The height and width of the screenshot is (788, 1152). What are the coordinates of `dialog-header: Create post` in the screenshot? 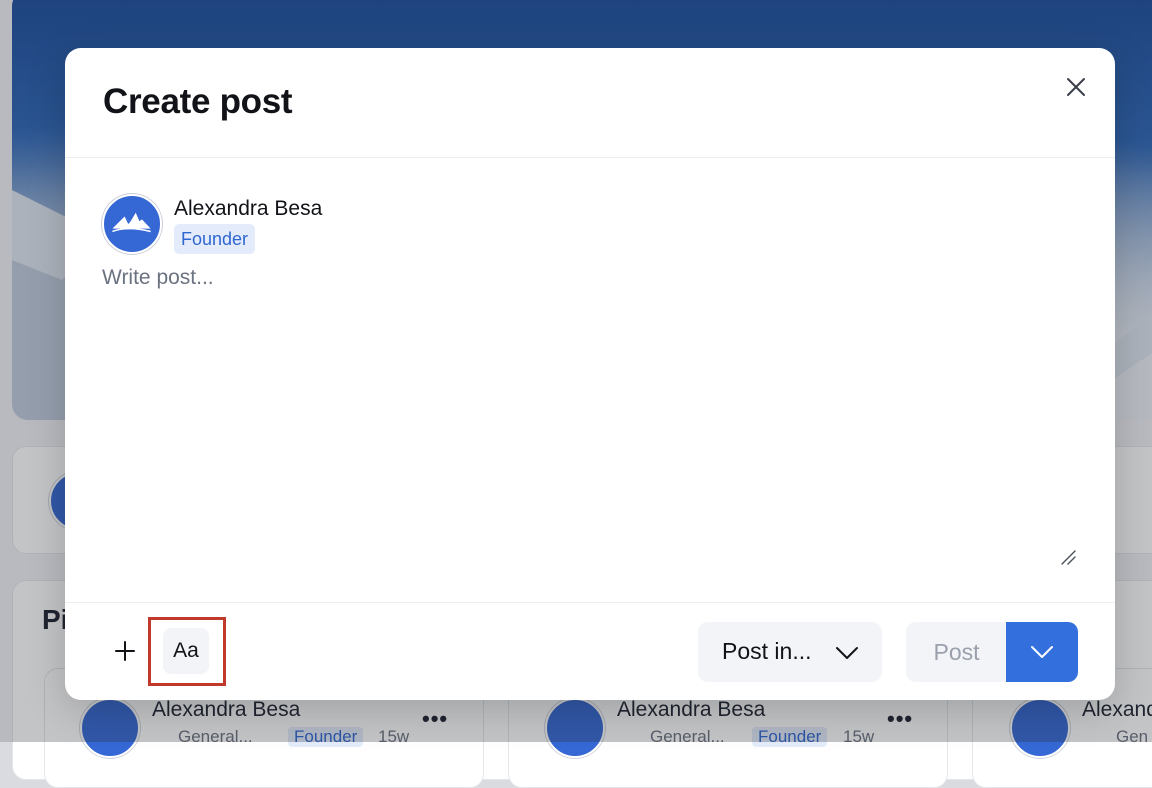 It's located at (590, 103).